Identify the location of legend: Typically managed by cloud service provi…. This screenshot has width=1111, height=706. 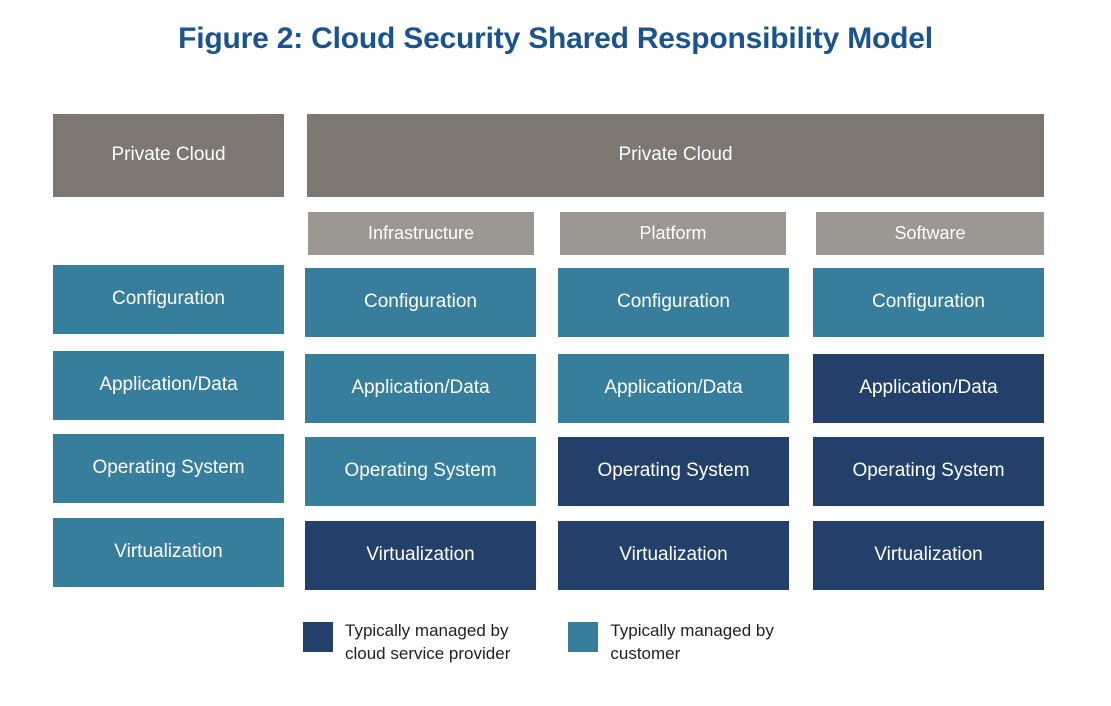
(538, 643).